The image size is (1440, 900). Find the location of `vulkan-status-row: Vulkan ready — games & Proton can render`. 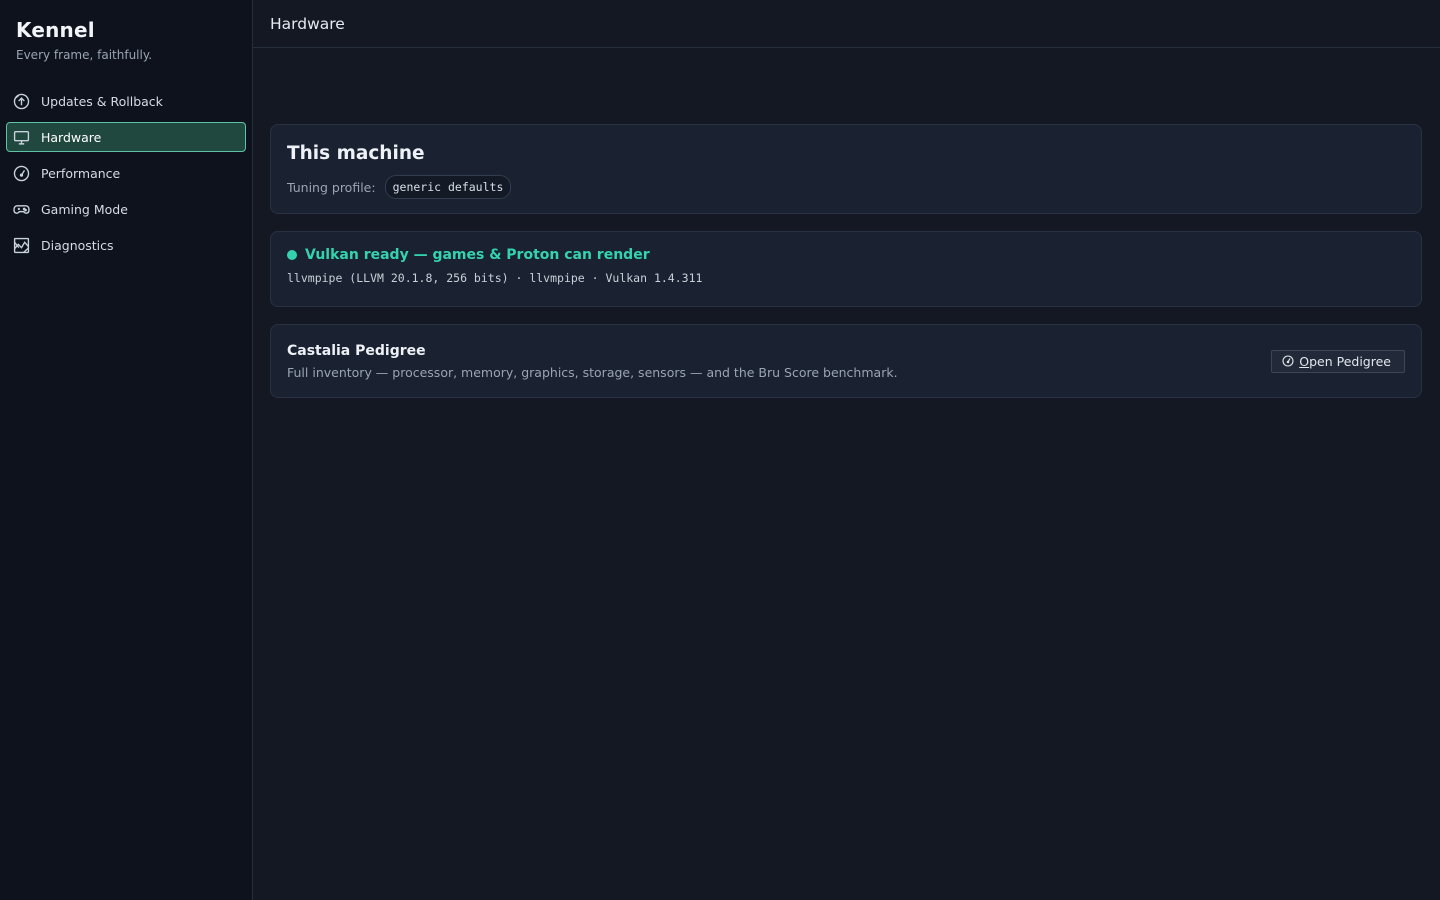

vulkan-status-row: Vulkan ready — games & Proton can render is located at coordinates (846, 255).